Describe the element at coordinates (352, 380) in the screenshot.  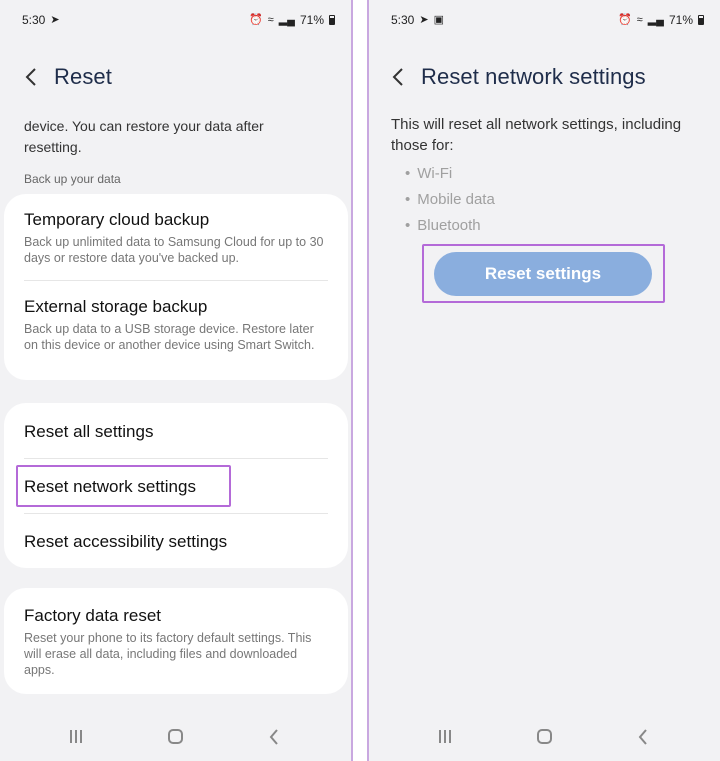
I see `panel-divider` at that location.